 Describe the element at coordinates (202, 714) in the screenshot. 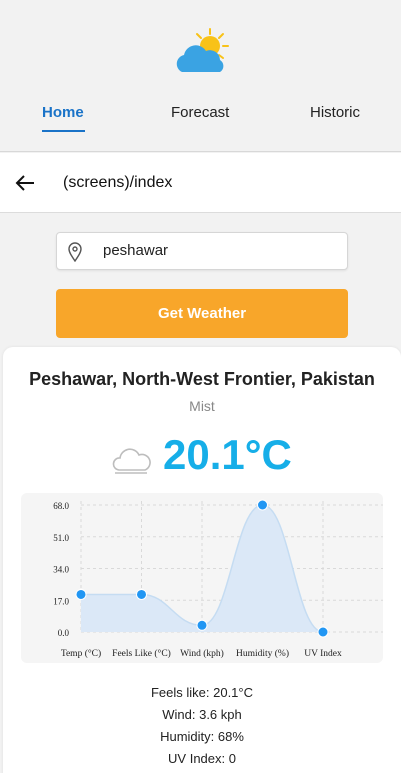

I see `wind-text: Wind: 3.6 kph` at that location.